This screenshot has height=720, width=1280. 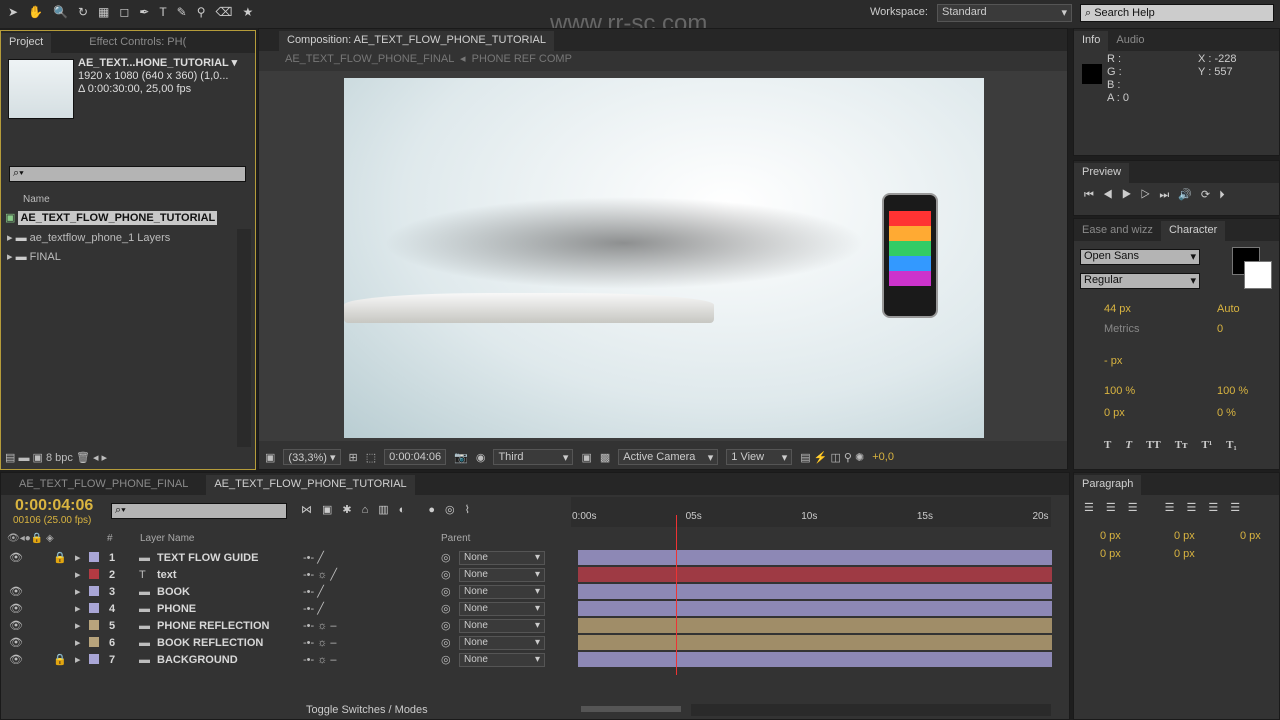 I want to click on layer-row: 👁 🔒 ▸ 7 ▬ BACKGROUND -•- ☼ – ◎ None ▾, so click(x=536, y=659).